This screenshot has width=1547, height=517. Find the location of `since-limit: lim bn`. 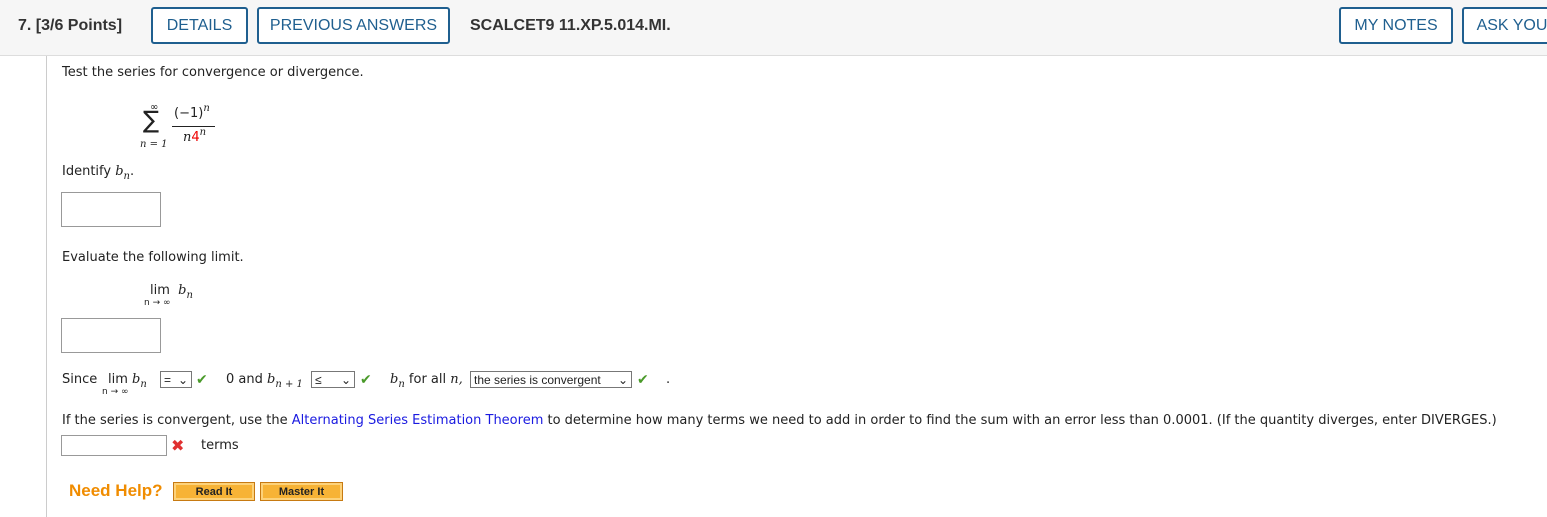

since-limit: lim bn is located at coordinates (127, 381).